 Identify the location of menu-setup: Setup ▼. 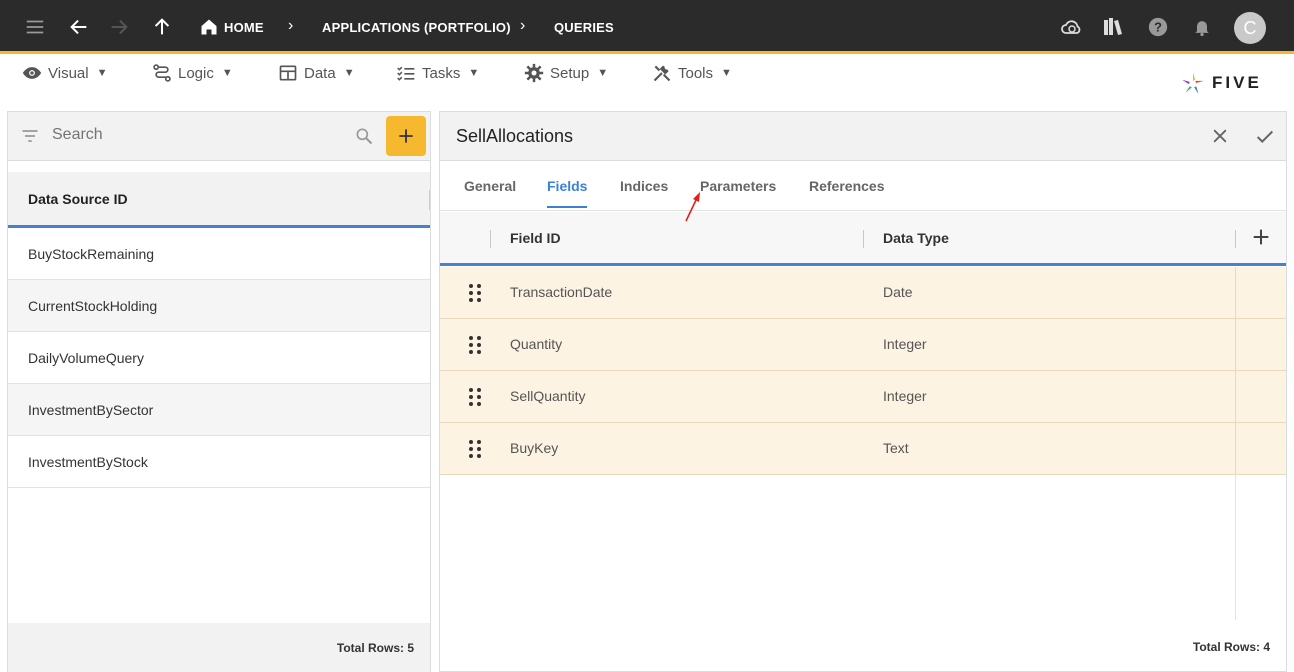
(566, 73).